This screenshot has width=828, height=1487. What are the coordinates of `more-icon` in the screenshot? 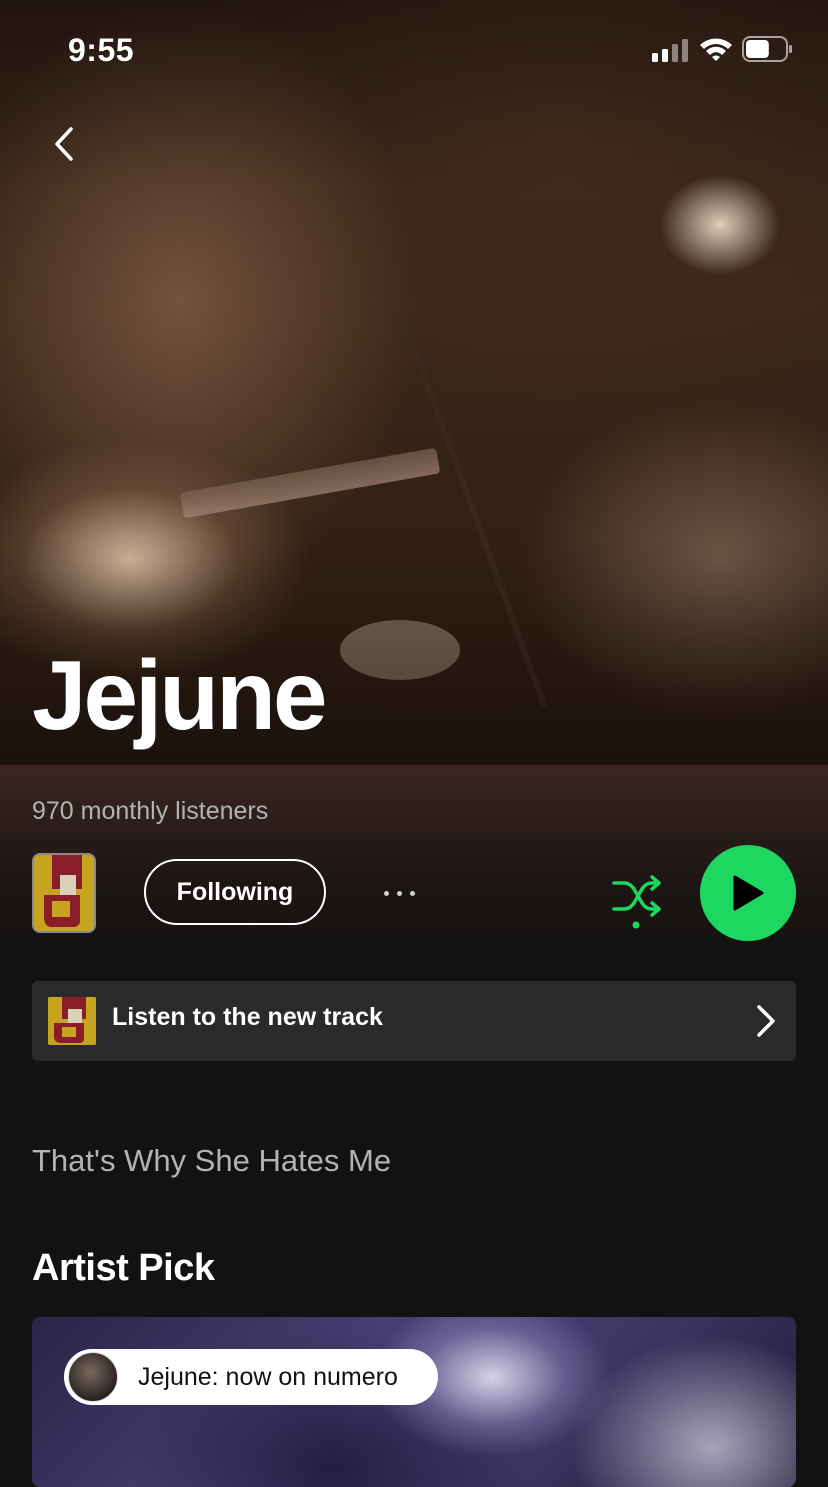 It's located at (386, 893).